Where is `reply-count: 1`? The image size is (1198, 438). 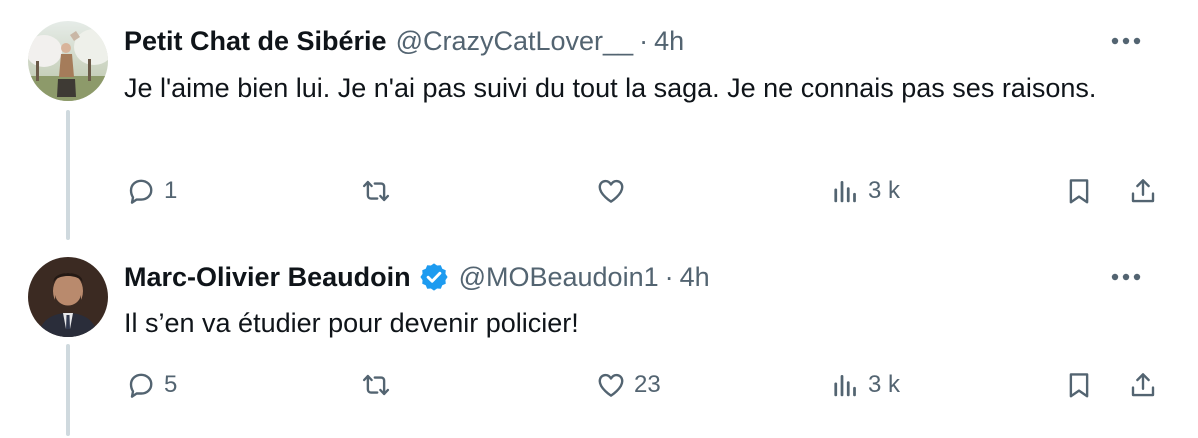
reply-count: 1 is located at coordinates (171, 190).